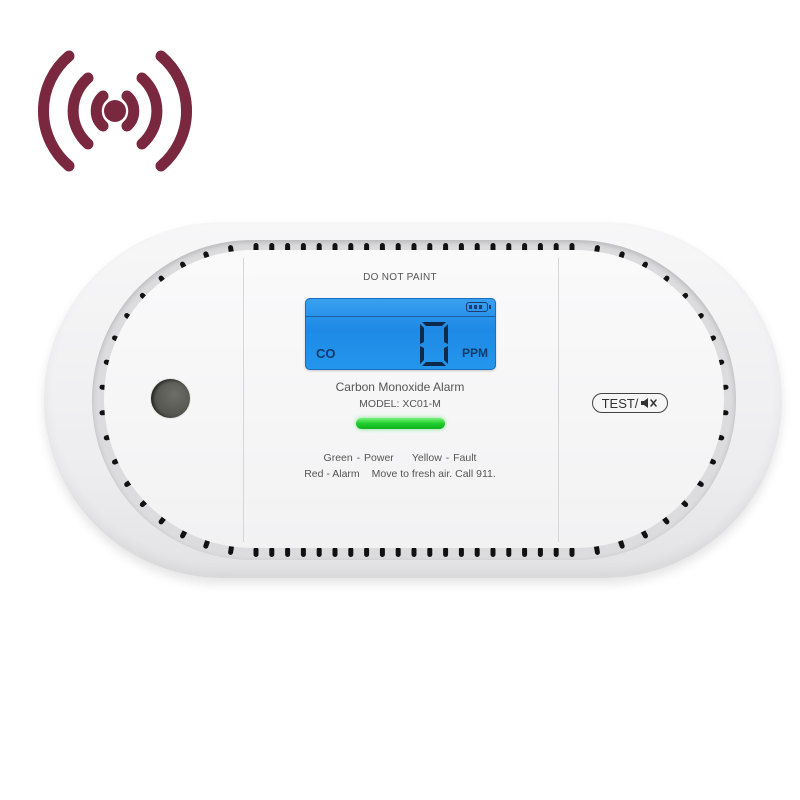  I want to click on lcd-co-label: CO, so click(326, 353).